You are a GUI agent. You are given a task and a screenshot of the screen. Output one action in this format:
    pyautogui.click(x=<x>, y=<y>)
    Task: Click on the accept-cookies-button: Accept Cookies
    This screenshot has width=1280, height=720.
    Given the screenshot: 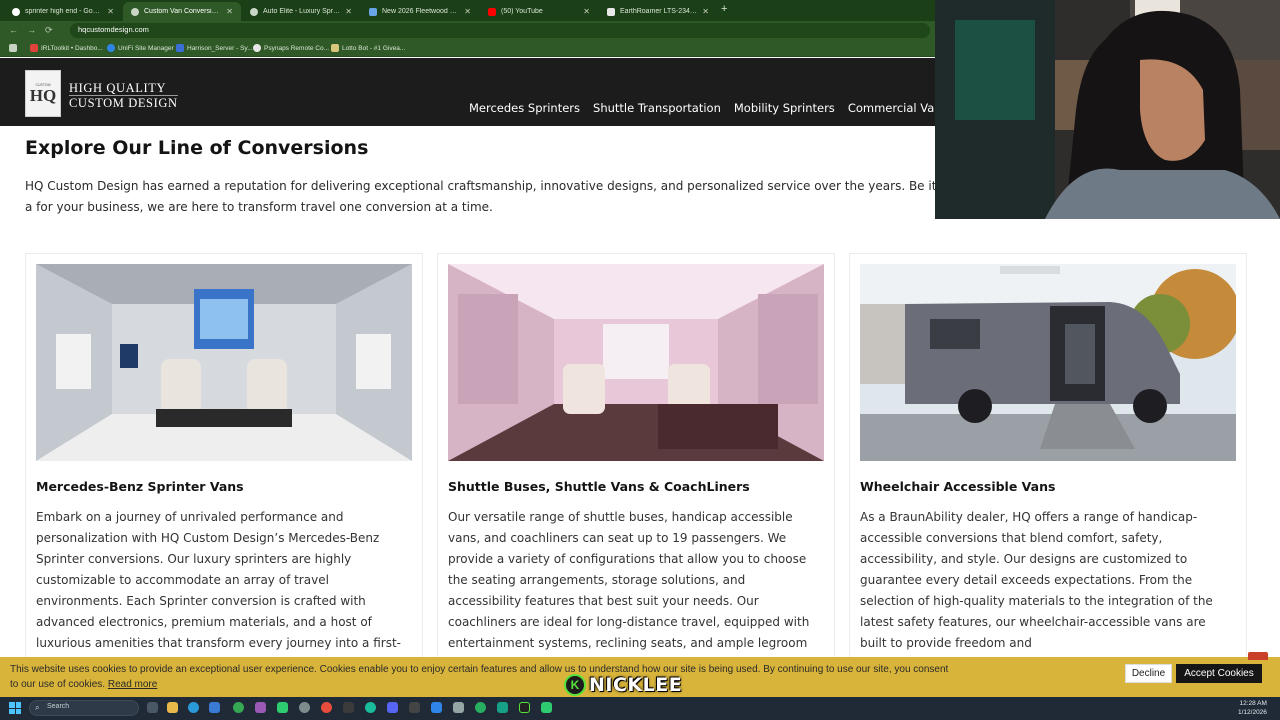 What is the action you would take?
    pyautogui.click(x=1219, y=673)
    